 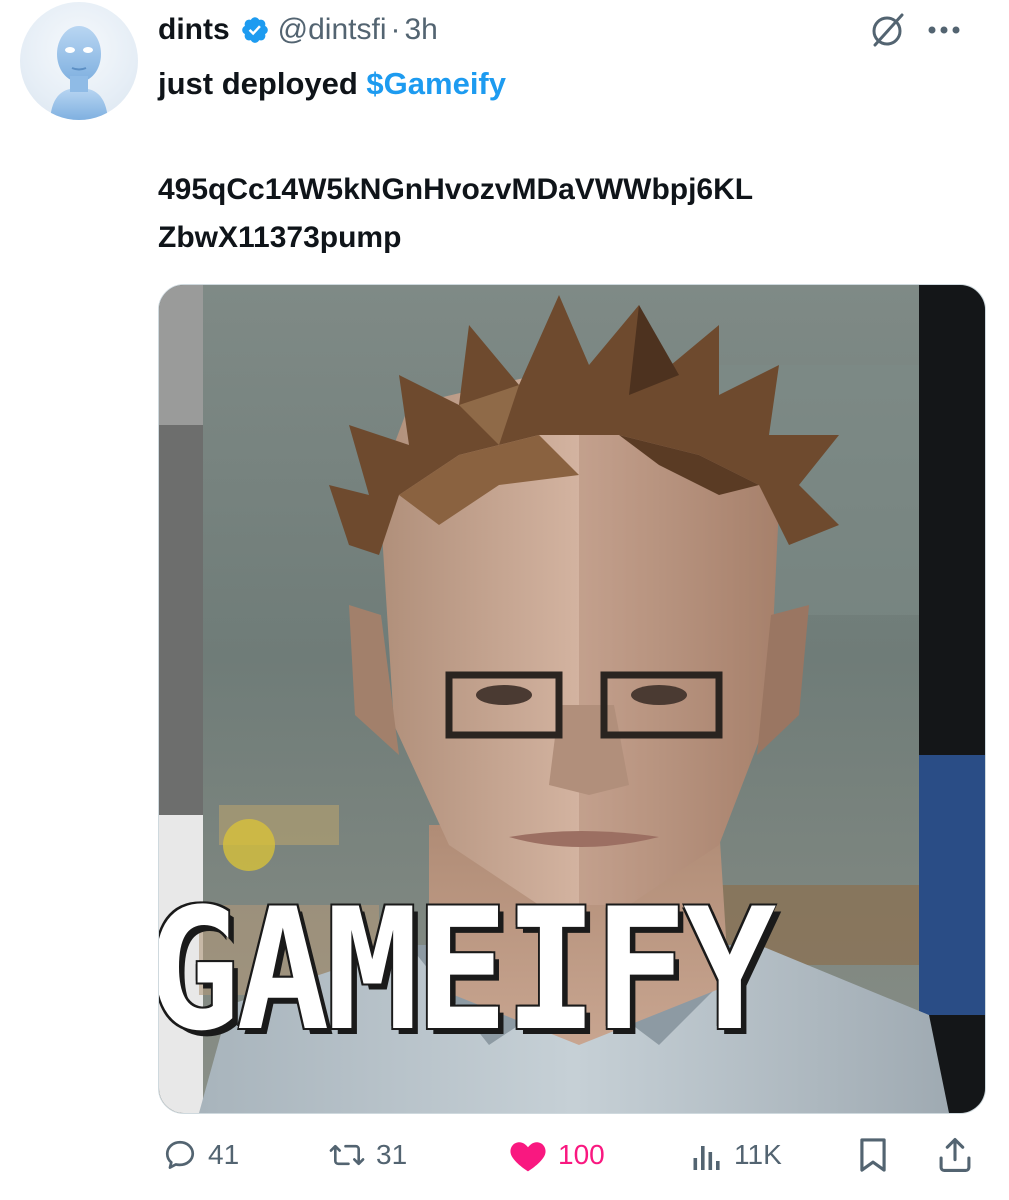 What do you see at coordinates (262, 83) in the screenshot?
I see `tweet-text-prefix: just deployed` at bounding box center [262, 83].